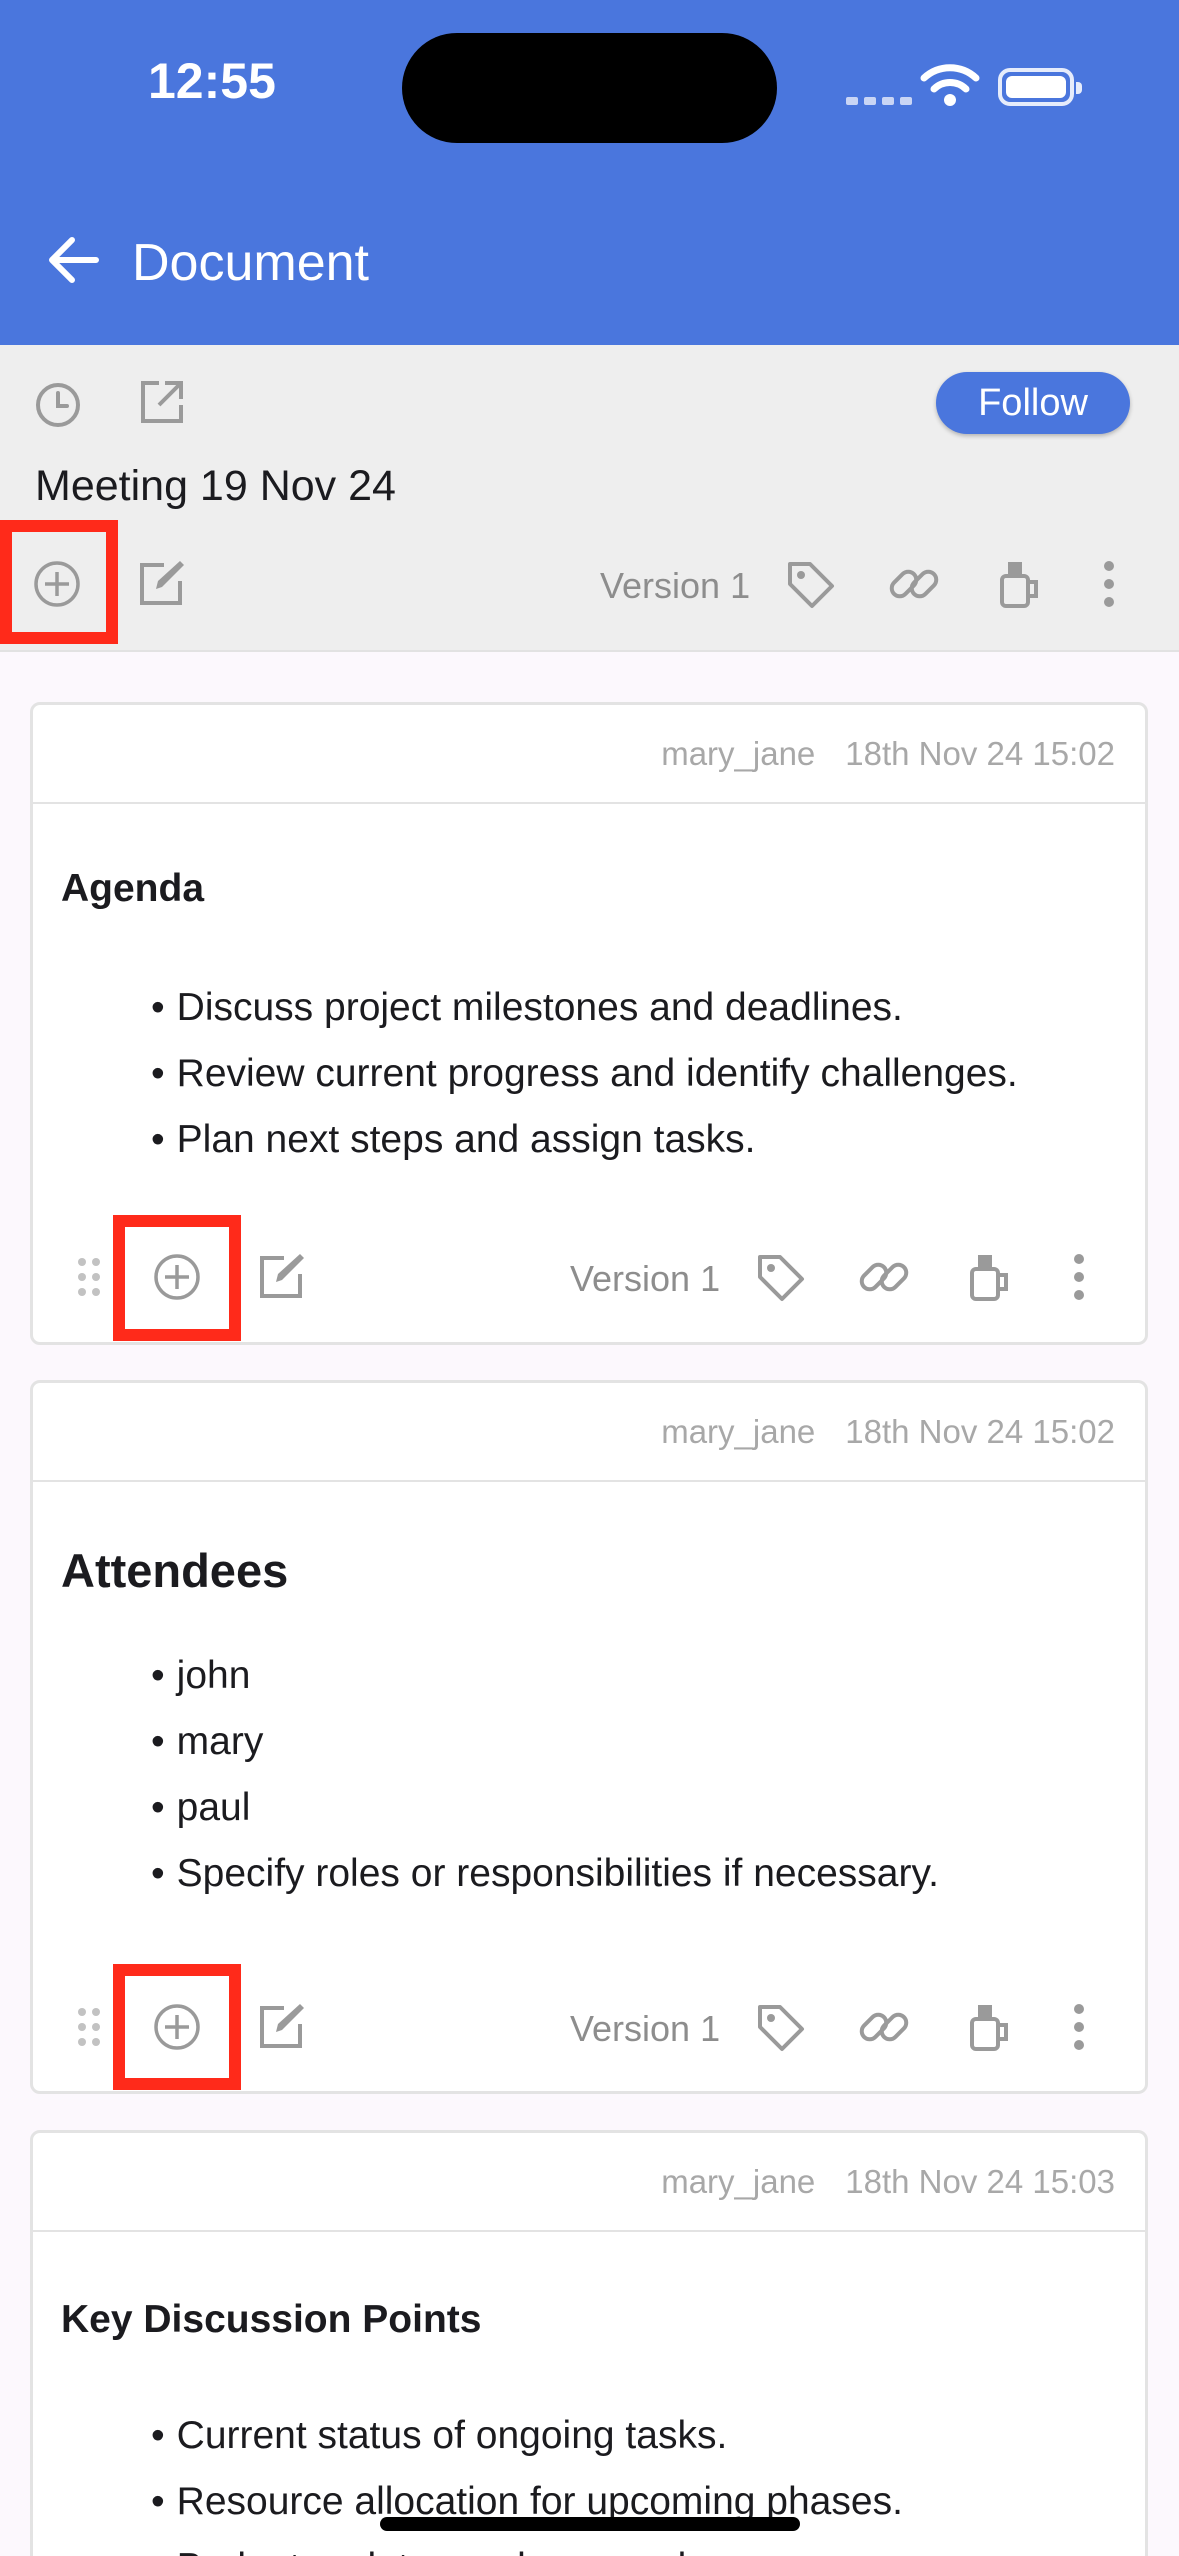 The height and width of the screenshot is (2556, 1179). Describe the element at coordinates (74, 260) in the screenshot. I see `back-arrow-icon` at that location.